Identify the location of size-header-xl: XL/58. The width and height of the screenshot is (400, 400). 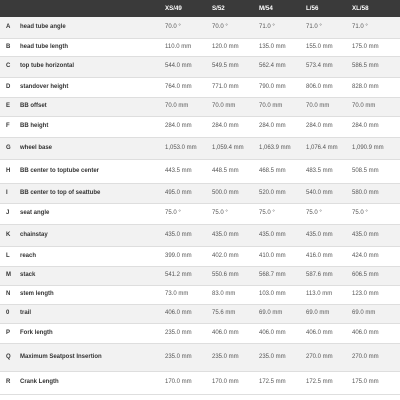
(360, 8).